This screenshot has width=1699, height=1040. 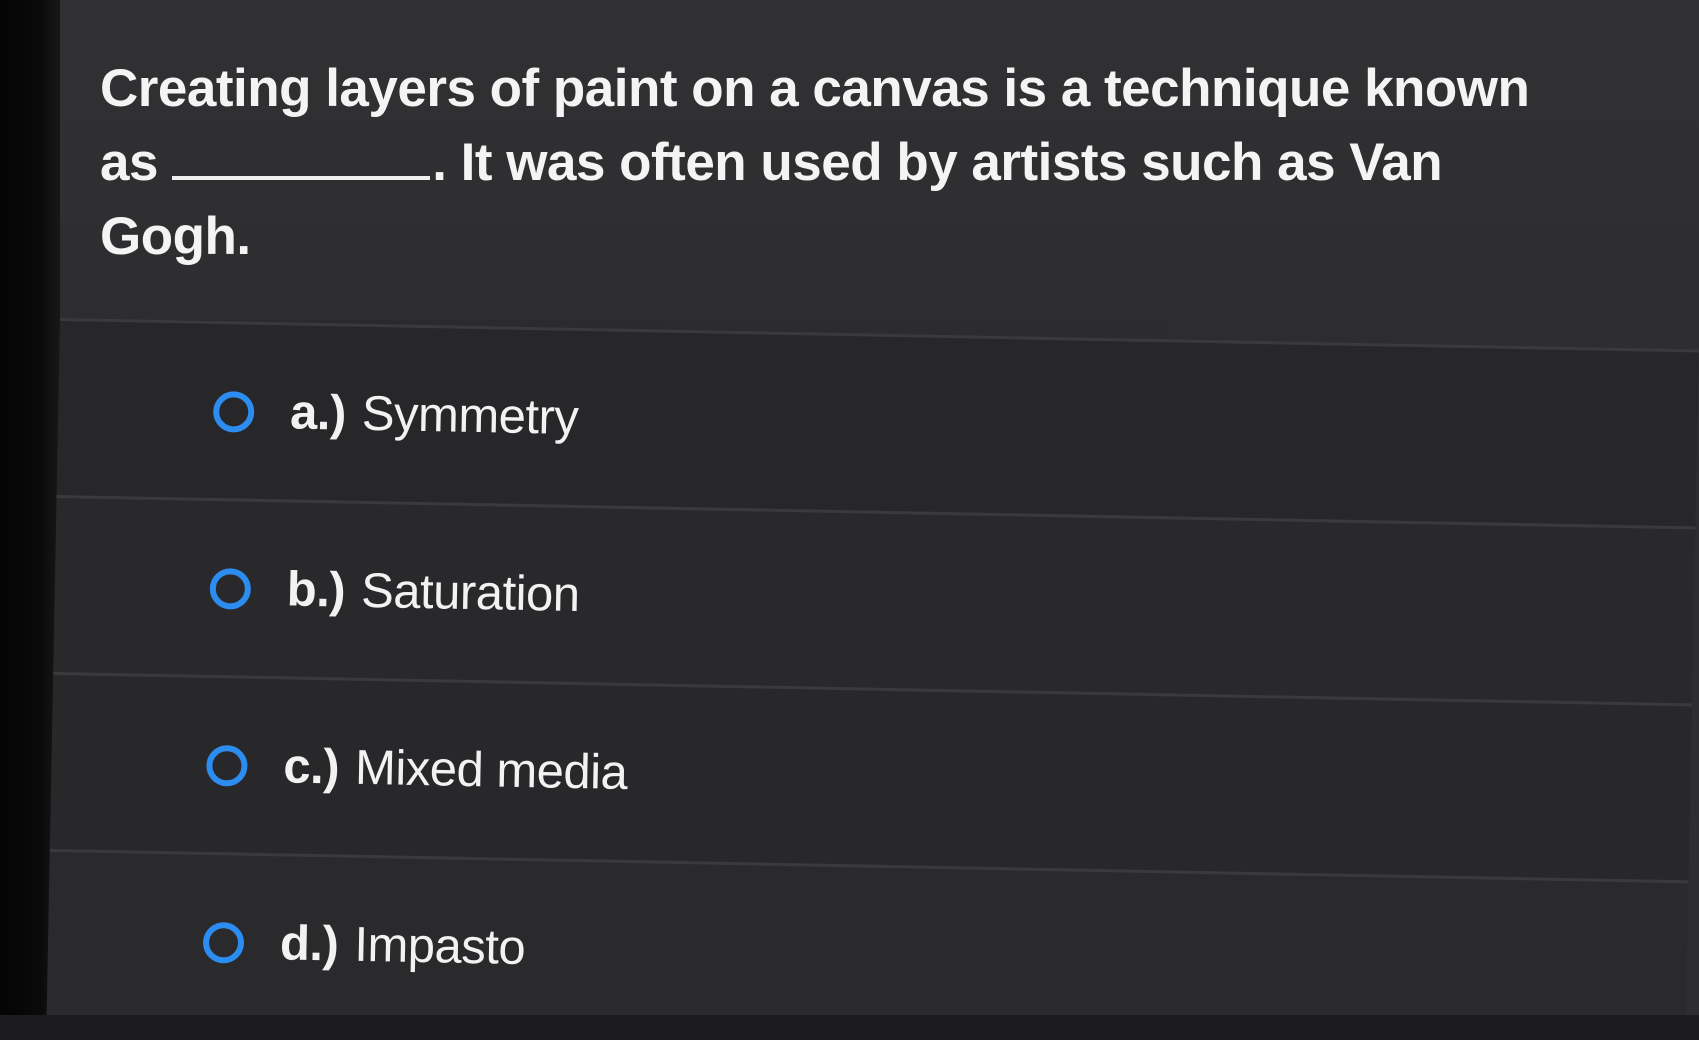 What do you see at coordinates (470, 593) in the screenshot?
I see `option-label: Saturation` at bounding box center [470, 593].